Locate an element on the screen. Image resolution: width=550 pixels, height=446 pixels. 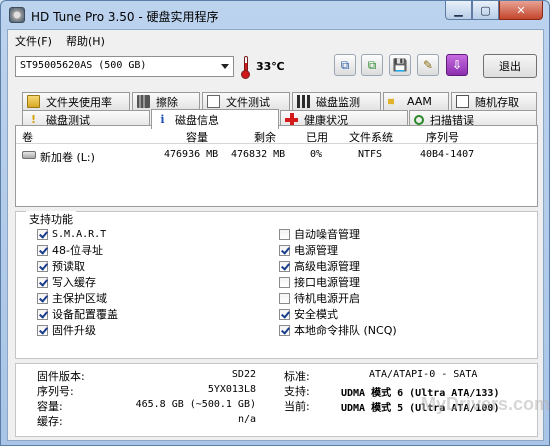
copy-all-button: ⧉ is located at coordinates (372, 65).